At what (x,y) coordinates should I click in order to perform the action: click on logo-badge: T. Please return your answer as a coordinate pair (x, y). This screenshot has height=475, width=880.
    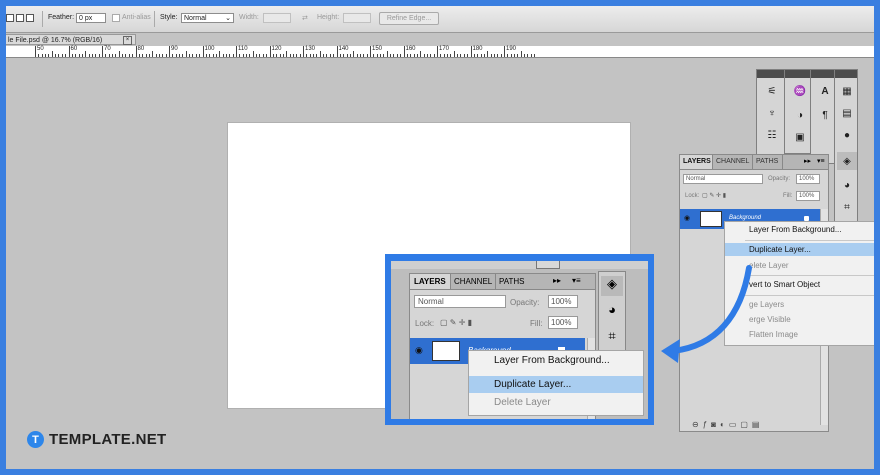
    Looking at the image, I should click on (35, 439).